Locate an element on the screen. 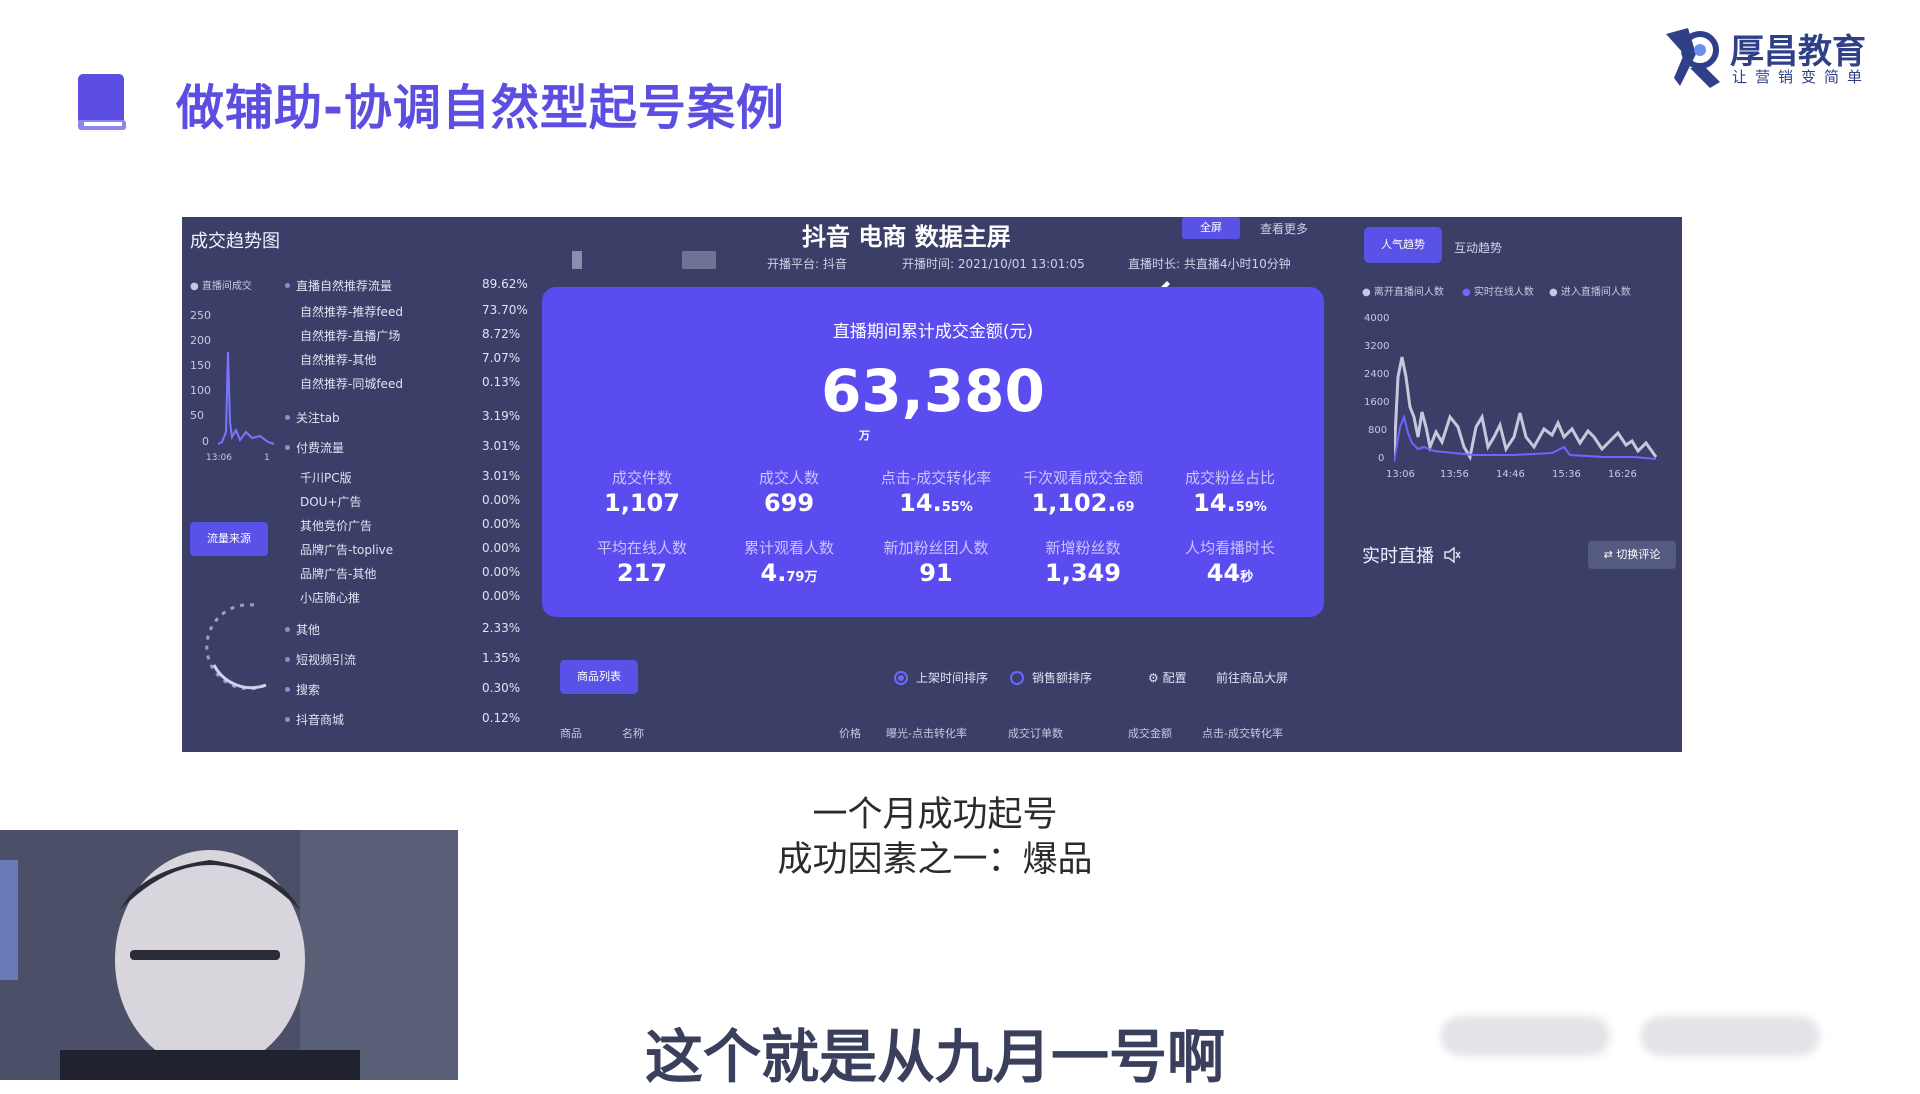  flow-label: 其他 is located at coordinates (308, 630).